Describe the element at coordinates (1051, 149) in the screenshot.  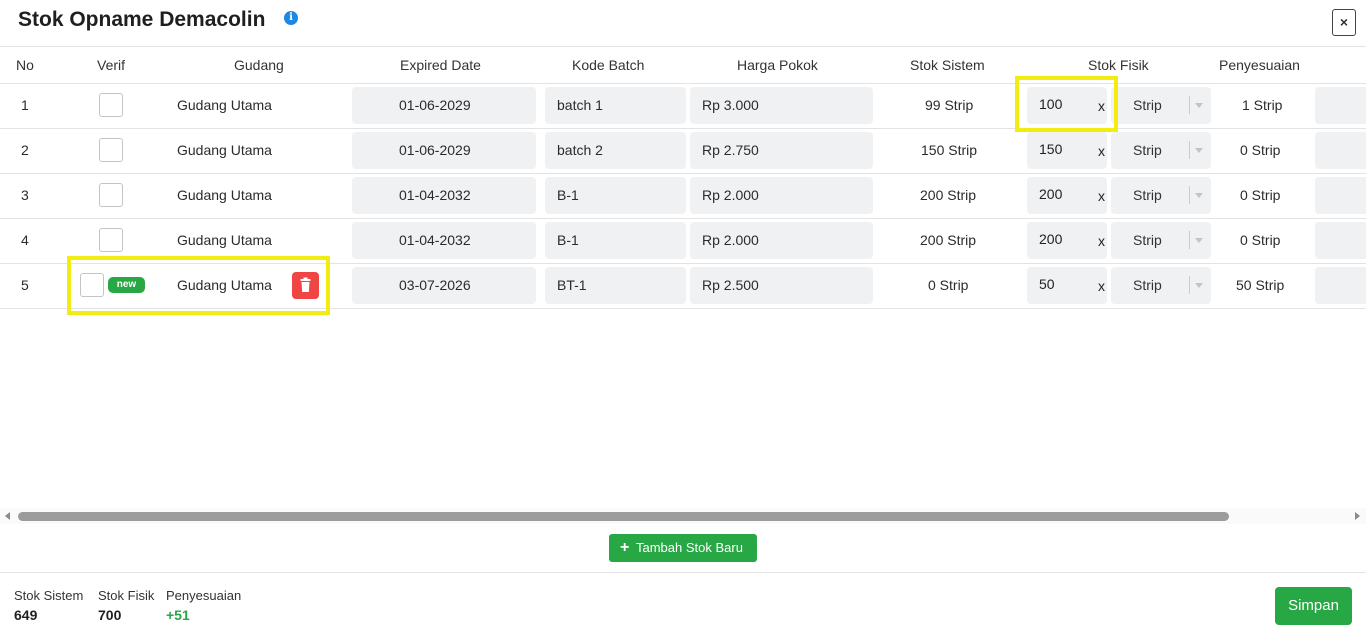
I see `stok-fisik-value: 150` at that location.